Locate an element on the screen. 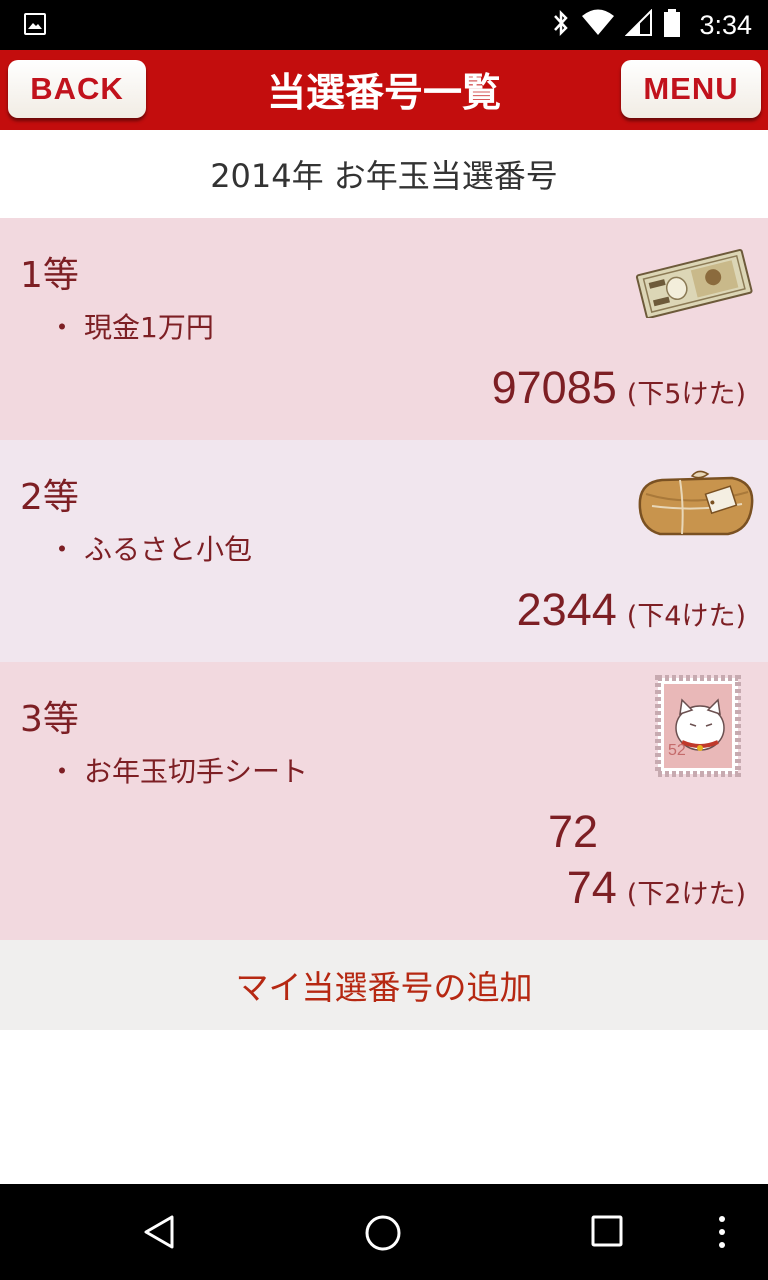 The height and width of the screenshot is (1280, 768). clock: 3:34 is located at coordinates (725, 24).